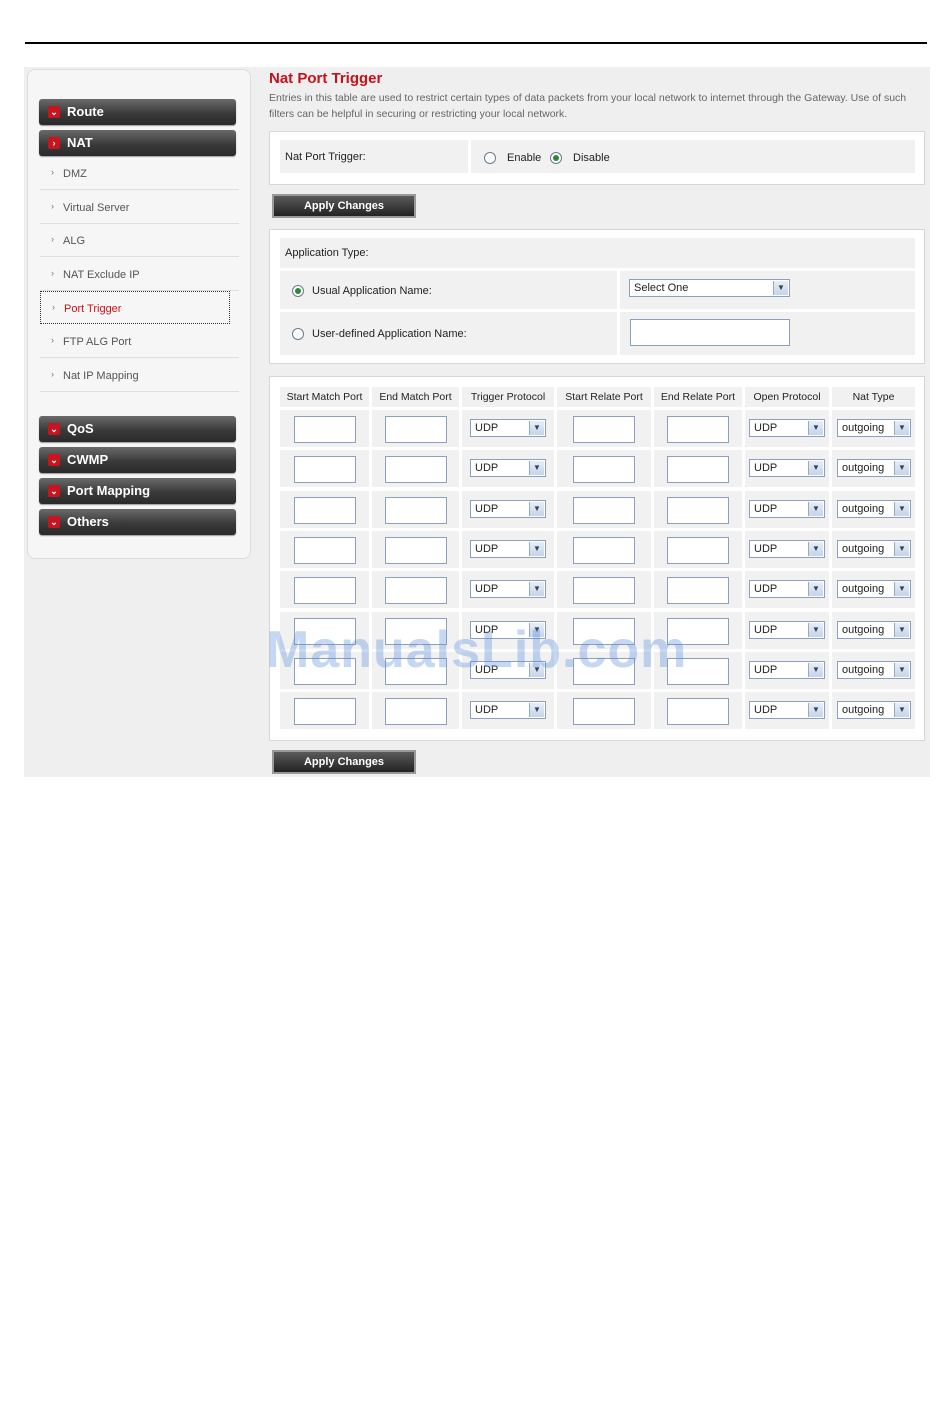 The height and width of the screenshot is (1410, 950). What do you see at coordinates (139, 375) in the screenshot?
I see `sidebar-item-nat-ip-mapping: › Nat IP Mapping` at bounding box center [139, 375].